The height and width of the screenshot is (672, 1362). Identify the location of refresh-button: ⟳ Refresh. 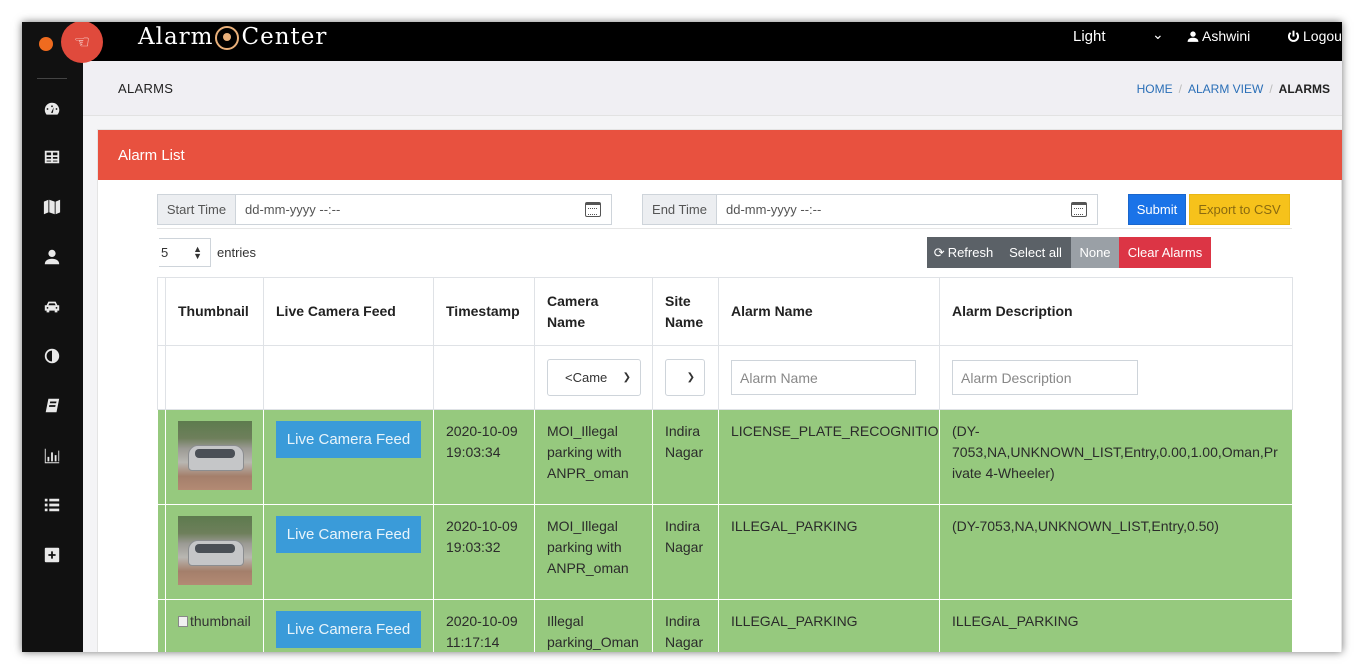
(963, 252).